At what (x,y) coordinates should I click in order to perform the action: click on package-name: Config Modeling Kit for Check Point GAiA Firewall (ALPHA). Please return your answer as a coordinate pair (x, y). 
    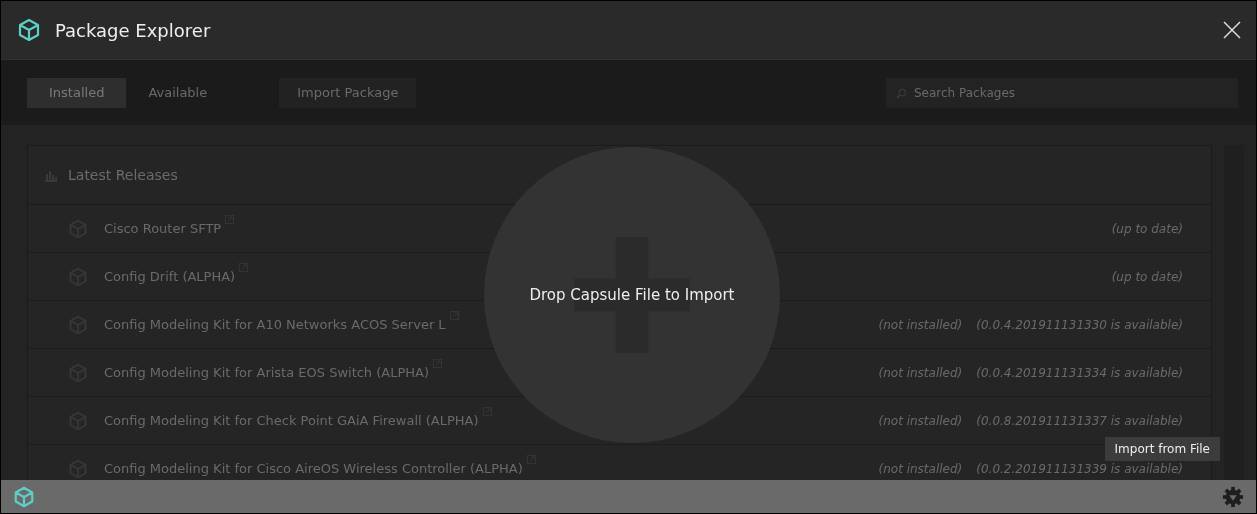
    Looking at the image, I should click on (291, 420).